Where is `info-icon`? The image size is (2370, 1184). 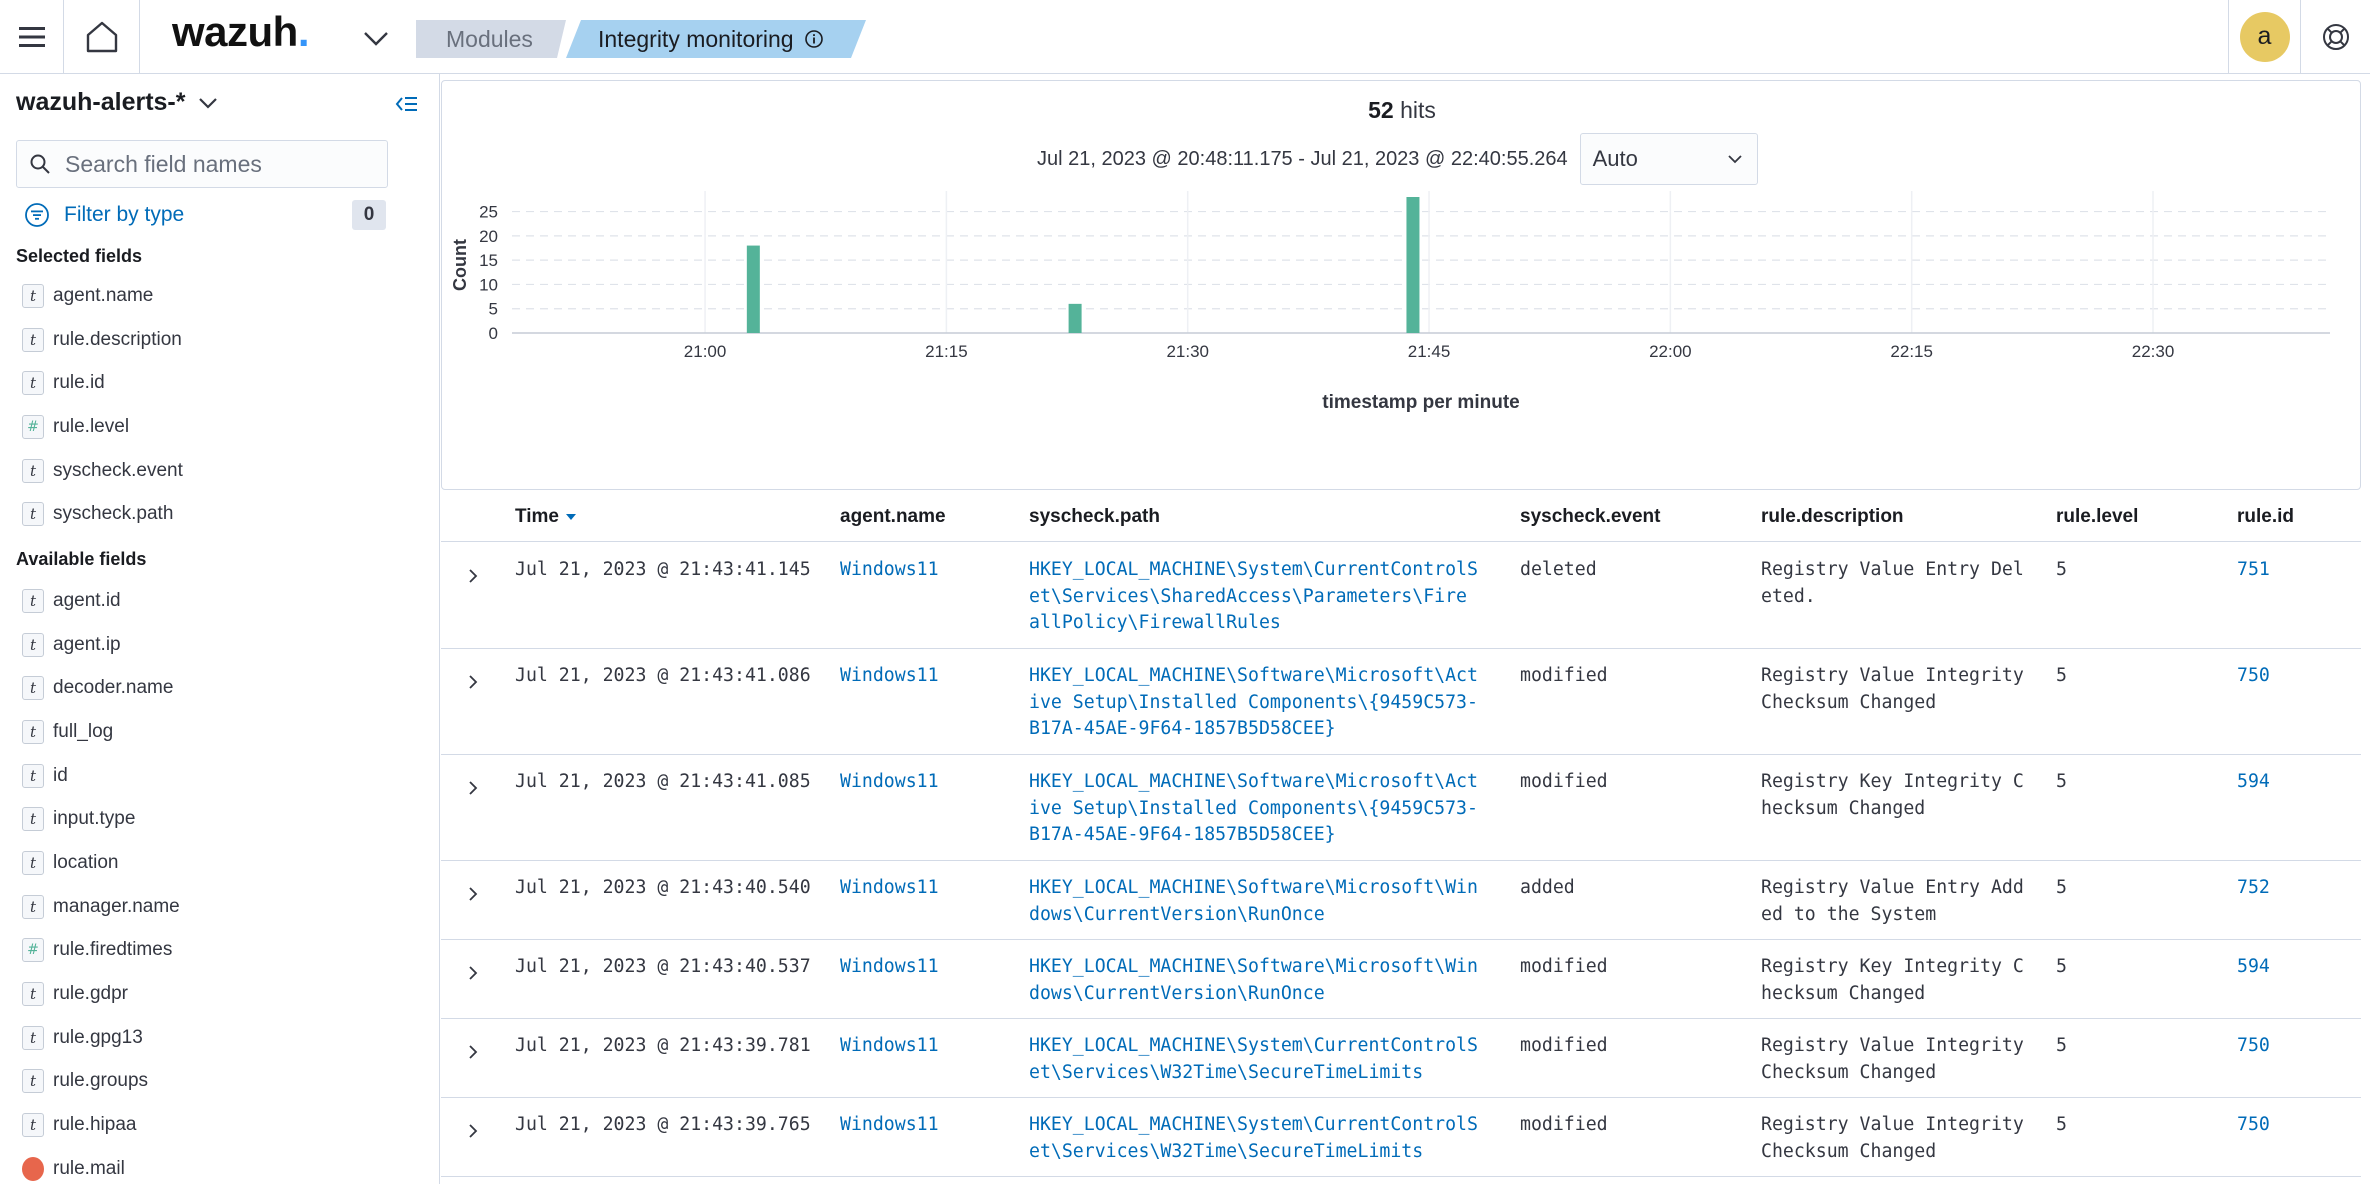 info-icon is located at coordinates (814, 39).